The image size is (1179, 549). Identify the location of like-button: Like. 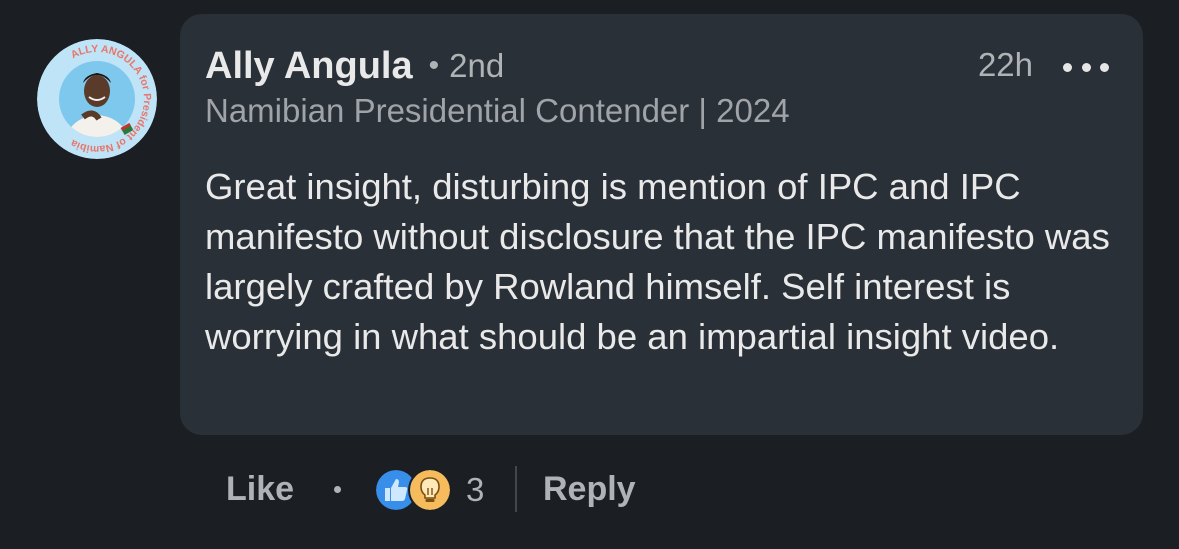
(260, 489).